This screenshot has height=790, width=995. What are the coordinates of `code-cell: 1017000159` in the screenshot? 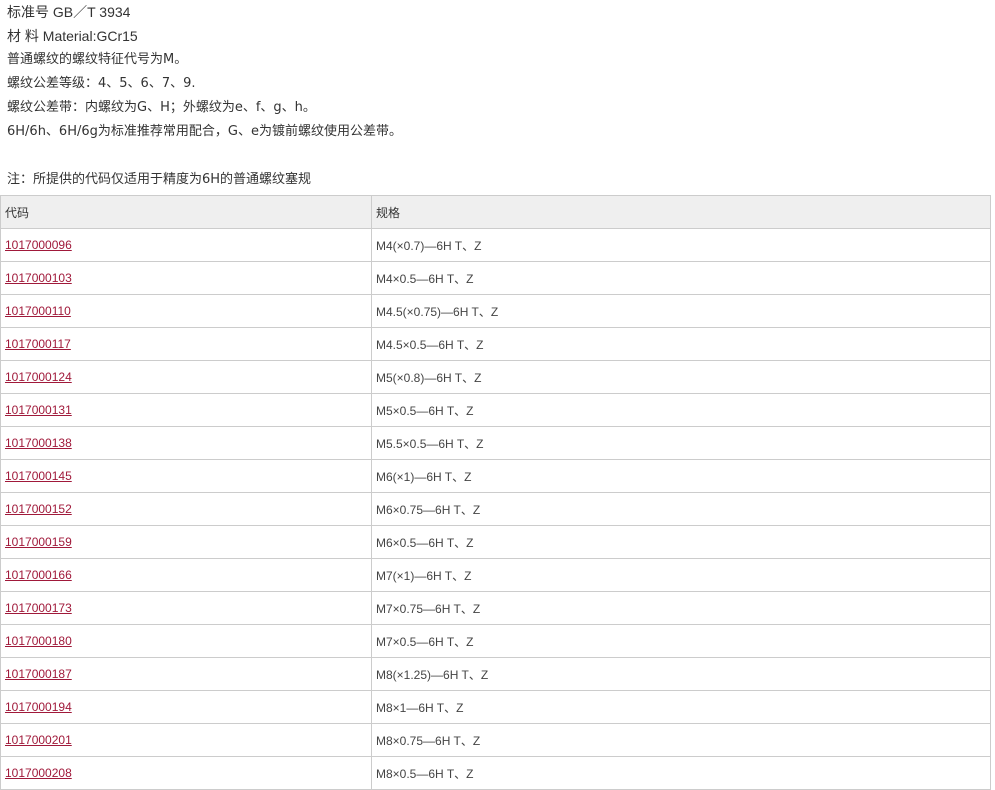 It's located at (186, 542).